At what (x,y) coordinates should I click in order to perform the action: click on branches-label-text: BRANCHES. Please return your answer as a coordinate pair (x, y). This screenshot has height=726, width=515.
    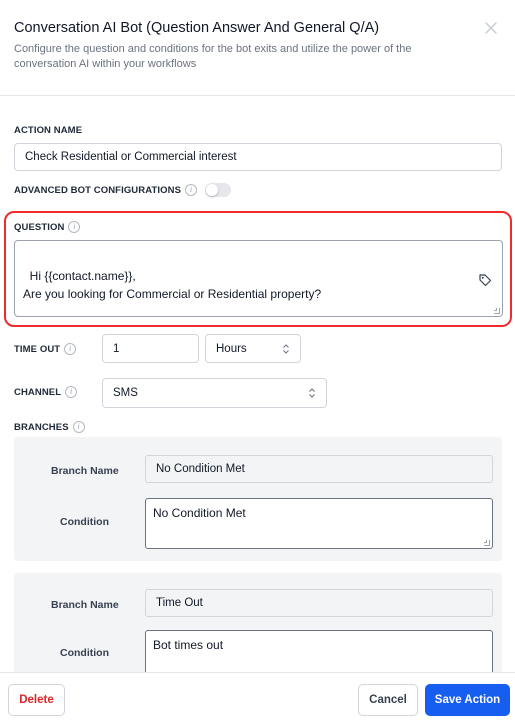
    Looking at the image, I should click on (41, 427).